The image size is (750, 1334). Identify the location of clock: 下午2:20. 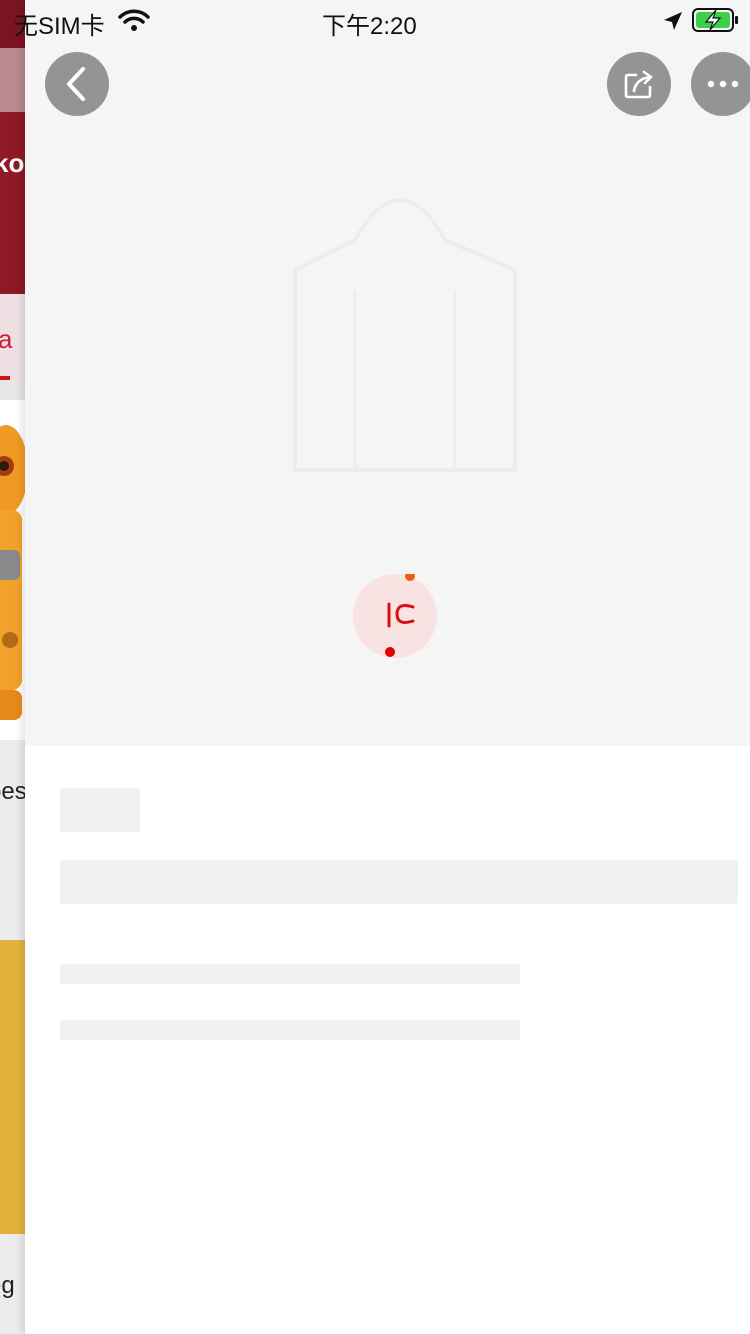
(369, 26).